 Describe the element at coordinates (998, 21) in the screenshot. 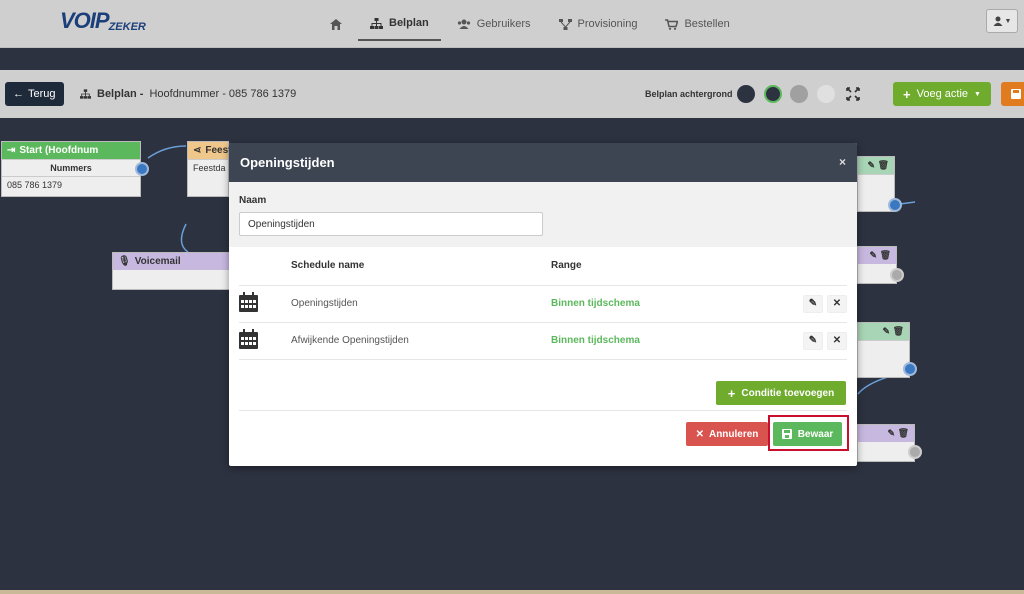

I see `user-icon` at that location.